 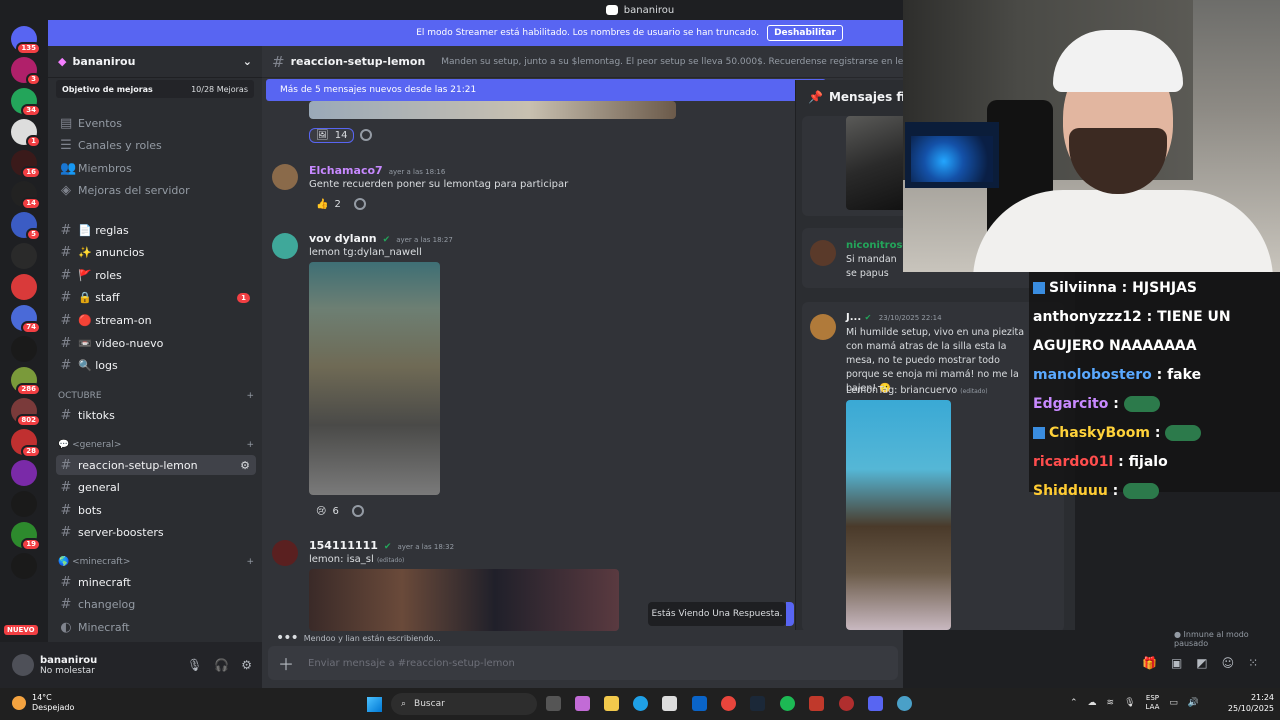 I want to click on composer-placeholder: Enviar mensaje a #reaccion-setup-lemon, so click(x=411, y=663).